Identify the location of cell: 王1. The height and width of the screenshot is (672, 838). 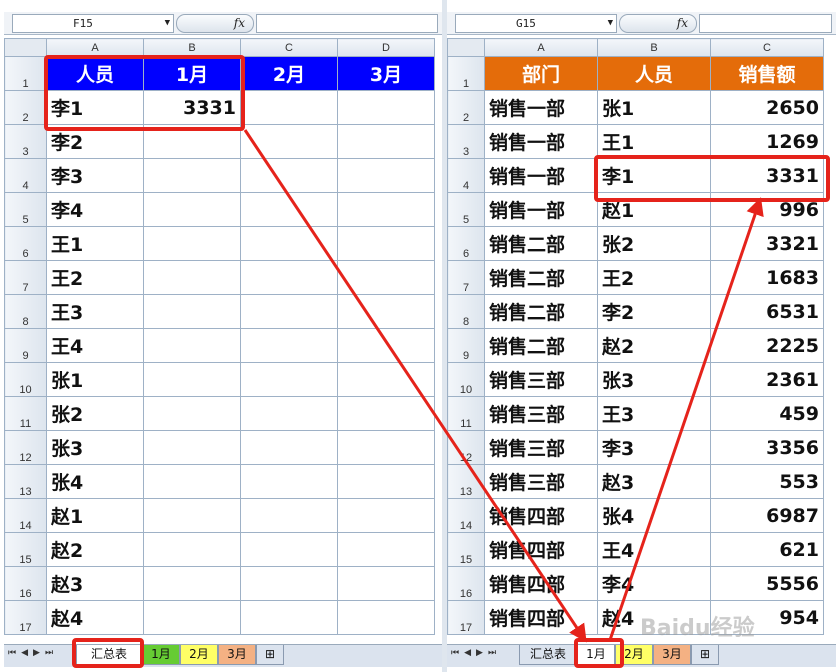
(654, 141).